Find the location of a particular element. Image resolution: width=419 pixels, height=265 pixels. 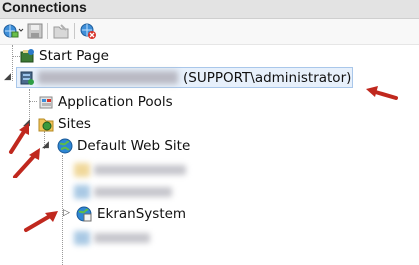

connections-toolbar is located at coordinates (209, 32).